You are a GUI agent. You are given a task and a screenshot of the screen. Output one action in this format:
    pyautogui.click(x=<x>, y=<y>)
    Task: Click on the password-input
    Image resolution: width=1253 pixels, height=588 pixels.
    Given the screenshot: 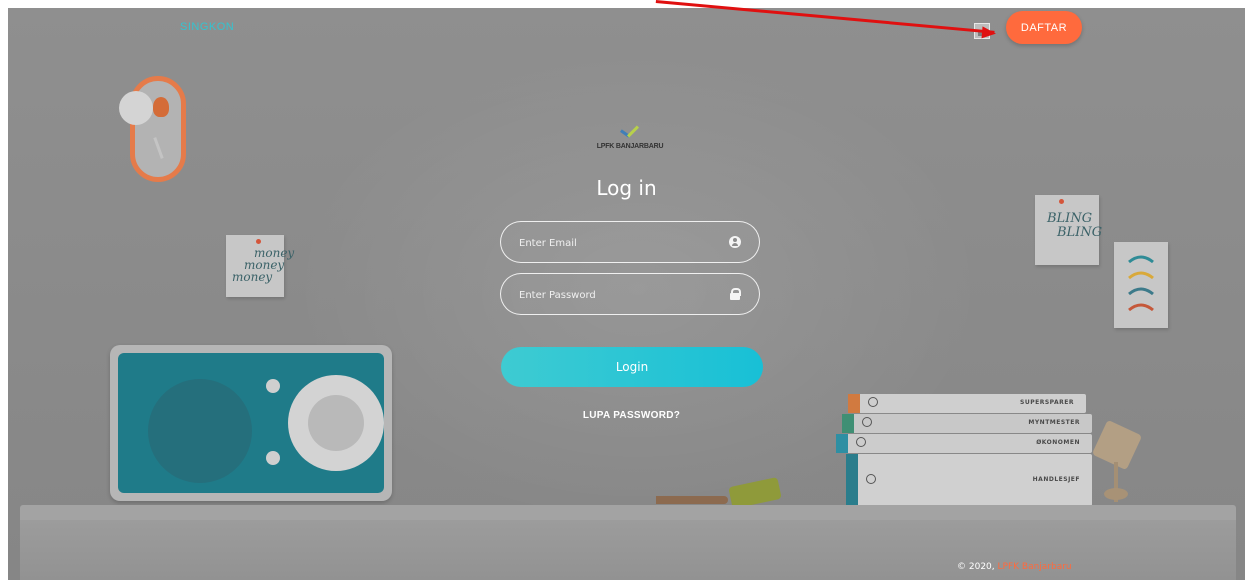 What is the action you would take?
    pyautogui.click(x=619, y=295)
    